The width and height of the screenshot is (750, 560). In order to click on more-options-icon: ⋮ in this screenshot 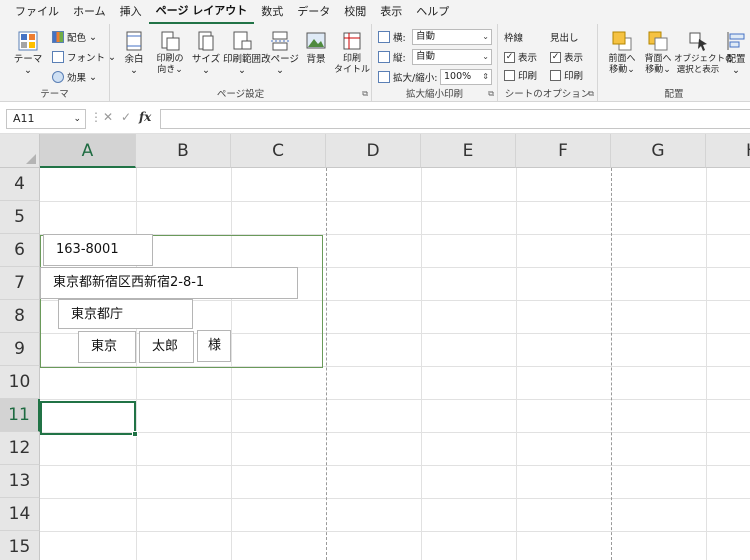, I will do `click(96, 117)`.